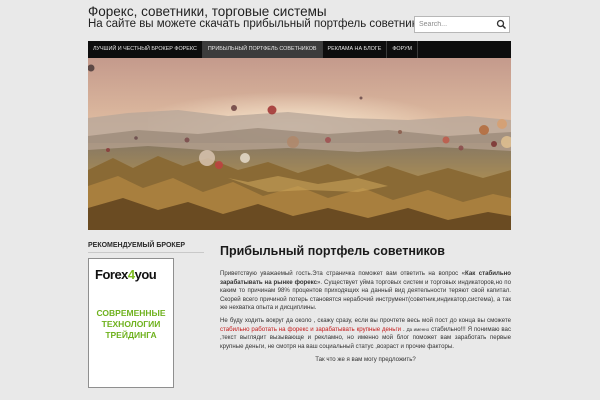 The width and height of the screenshot is (600, 400). What do you see at coordinates (145, 49) in the screenshot?
I see `nav-item-best-broker: ЛУЧШИЙ И ЧЕСТНЫЙ БРОКЕР ФОРЕКС` at bounding box center [145, 49].